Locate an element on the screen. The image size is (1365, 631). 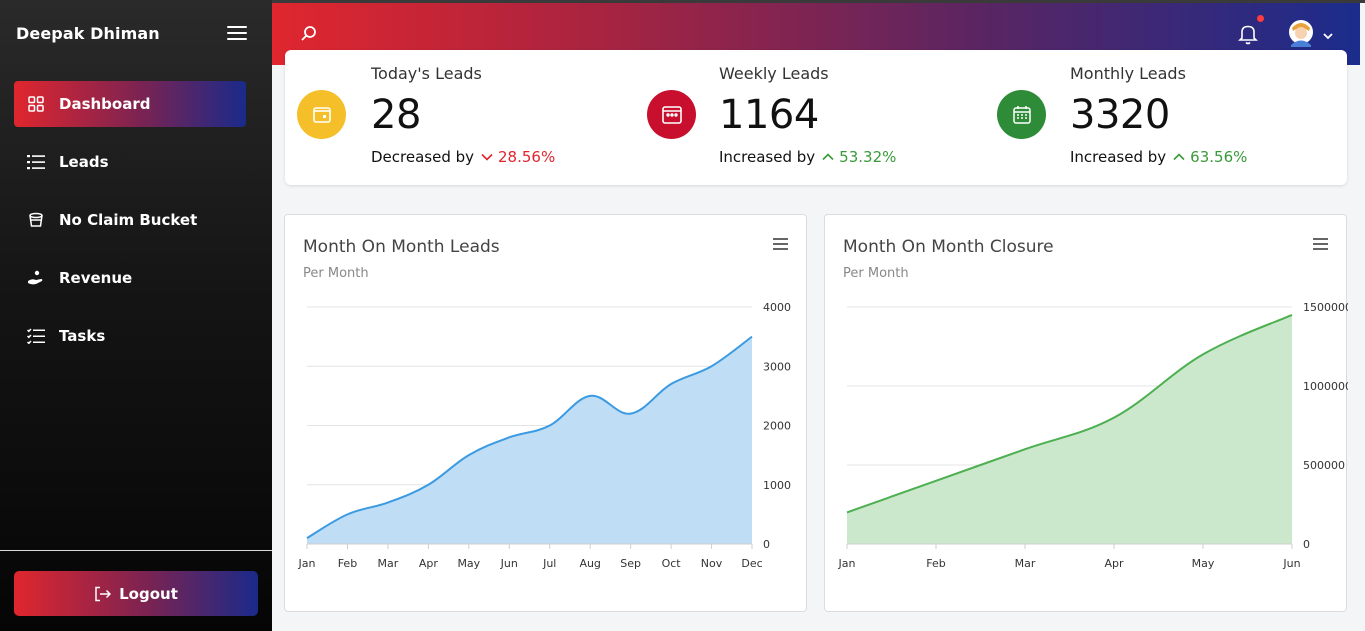
menu-toggle-icon is located at coordinates (237, 34).